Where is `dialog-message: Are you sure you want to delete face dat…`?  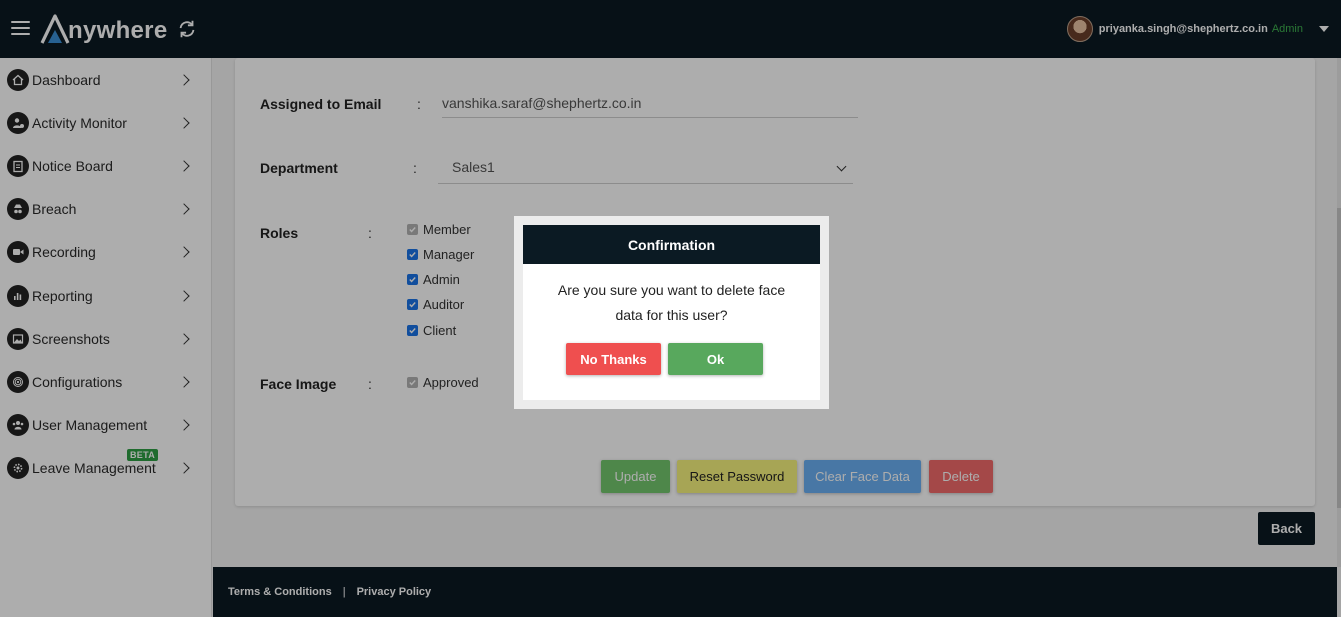
dialog-message: Are you sure you want to delete face dat… is located at coordinates (671, 302).